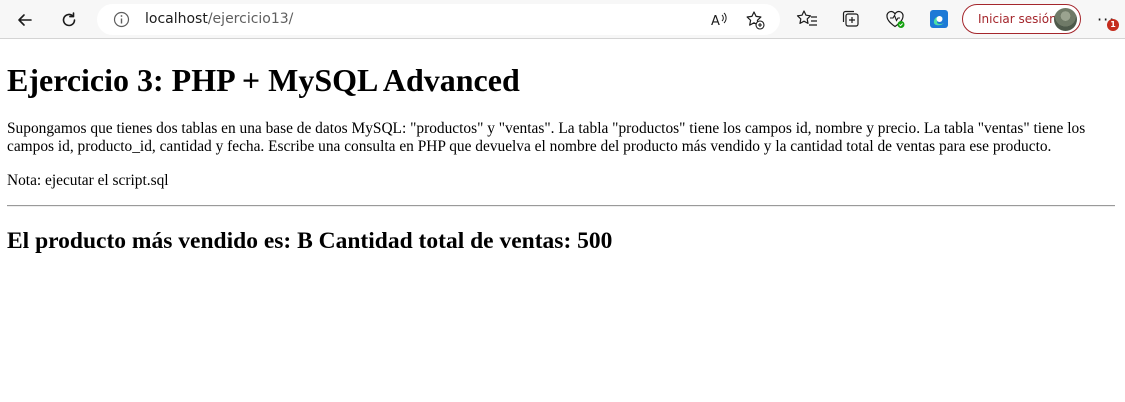  I want to click on svg-text: A, so click(715, 21).